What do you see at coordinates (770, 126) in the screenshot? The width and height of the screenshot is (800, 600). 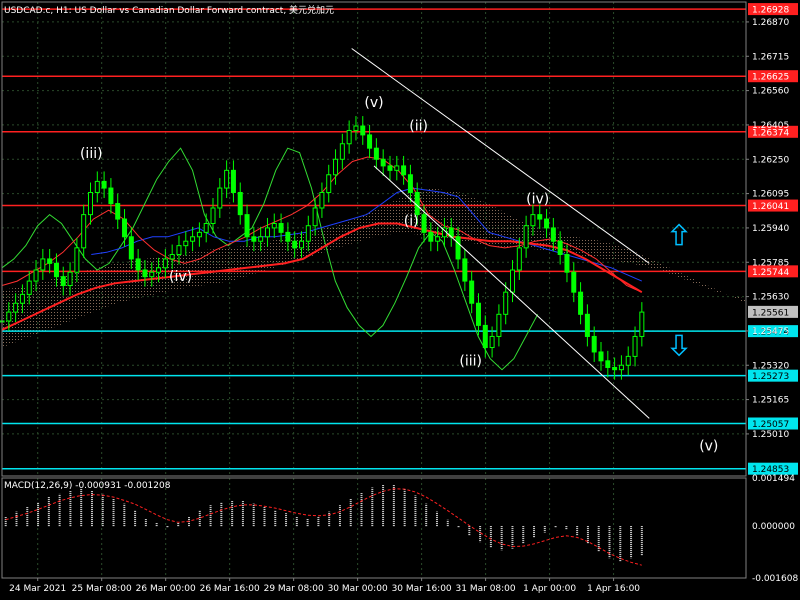 I see `price-axis-label: 1.26405` at bounding box center [770, 126].